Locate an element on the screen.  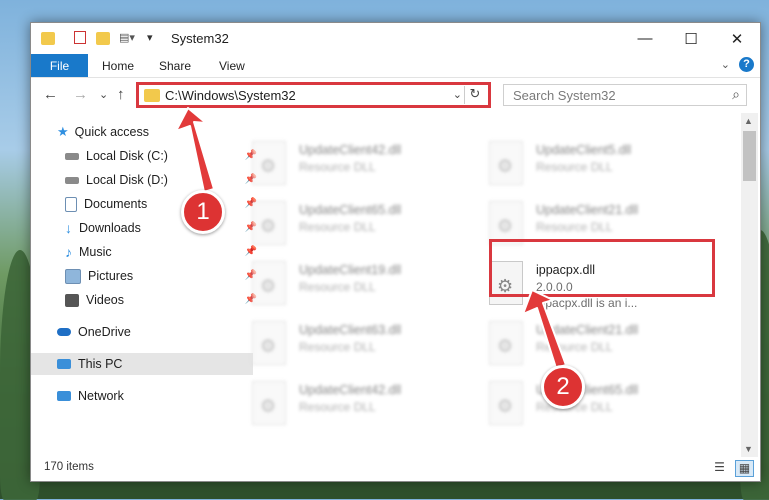
arrow-to-file is located at coordinates (544, 329).